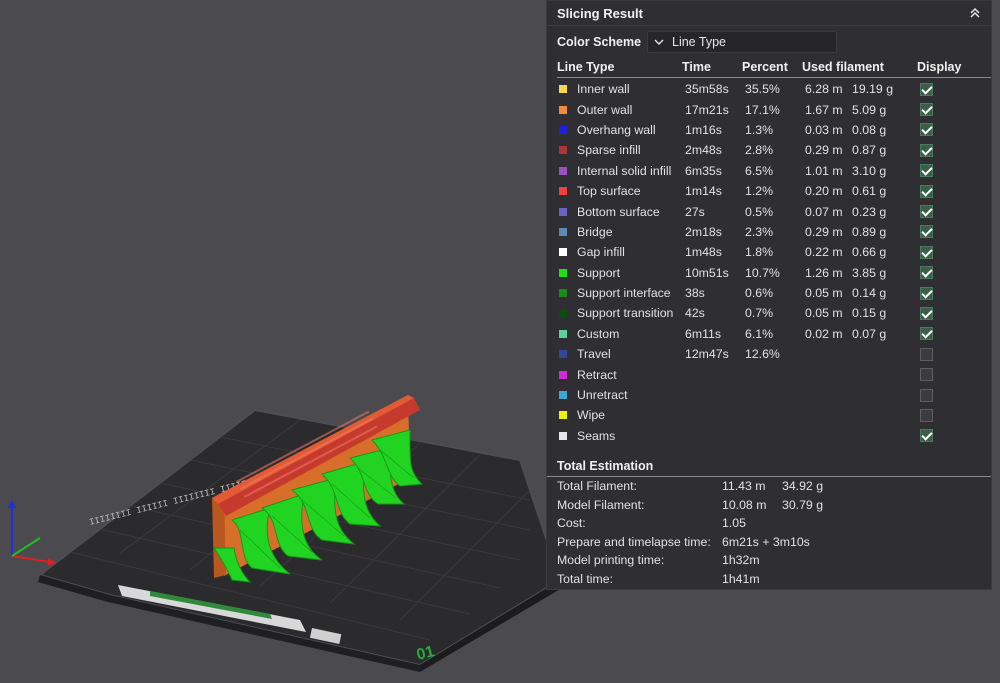 The width and height of the screenshot is (1000, 683). I want to click on line-type-time: 10m51s, so click(707, 272).